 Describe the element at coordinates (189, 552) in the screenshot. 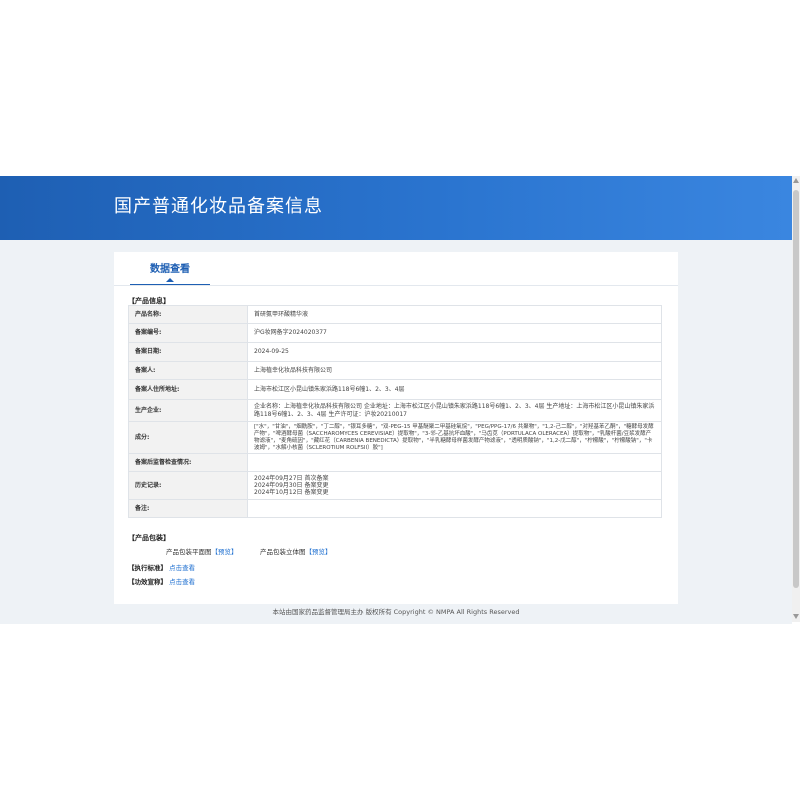

I see `flat-packaging-label: 产品包装平面图` at that location.